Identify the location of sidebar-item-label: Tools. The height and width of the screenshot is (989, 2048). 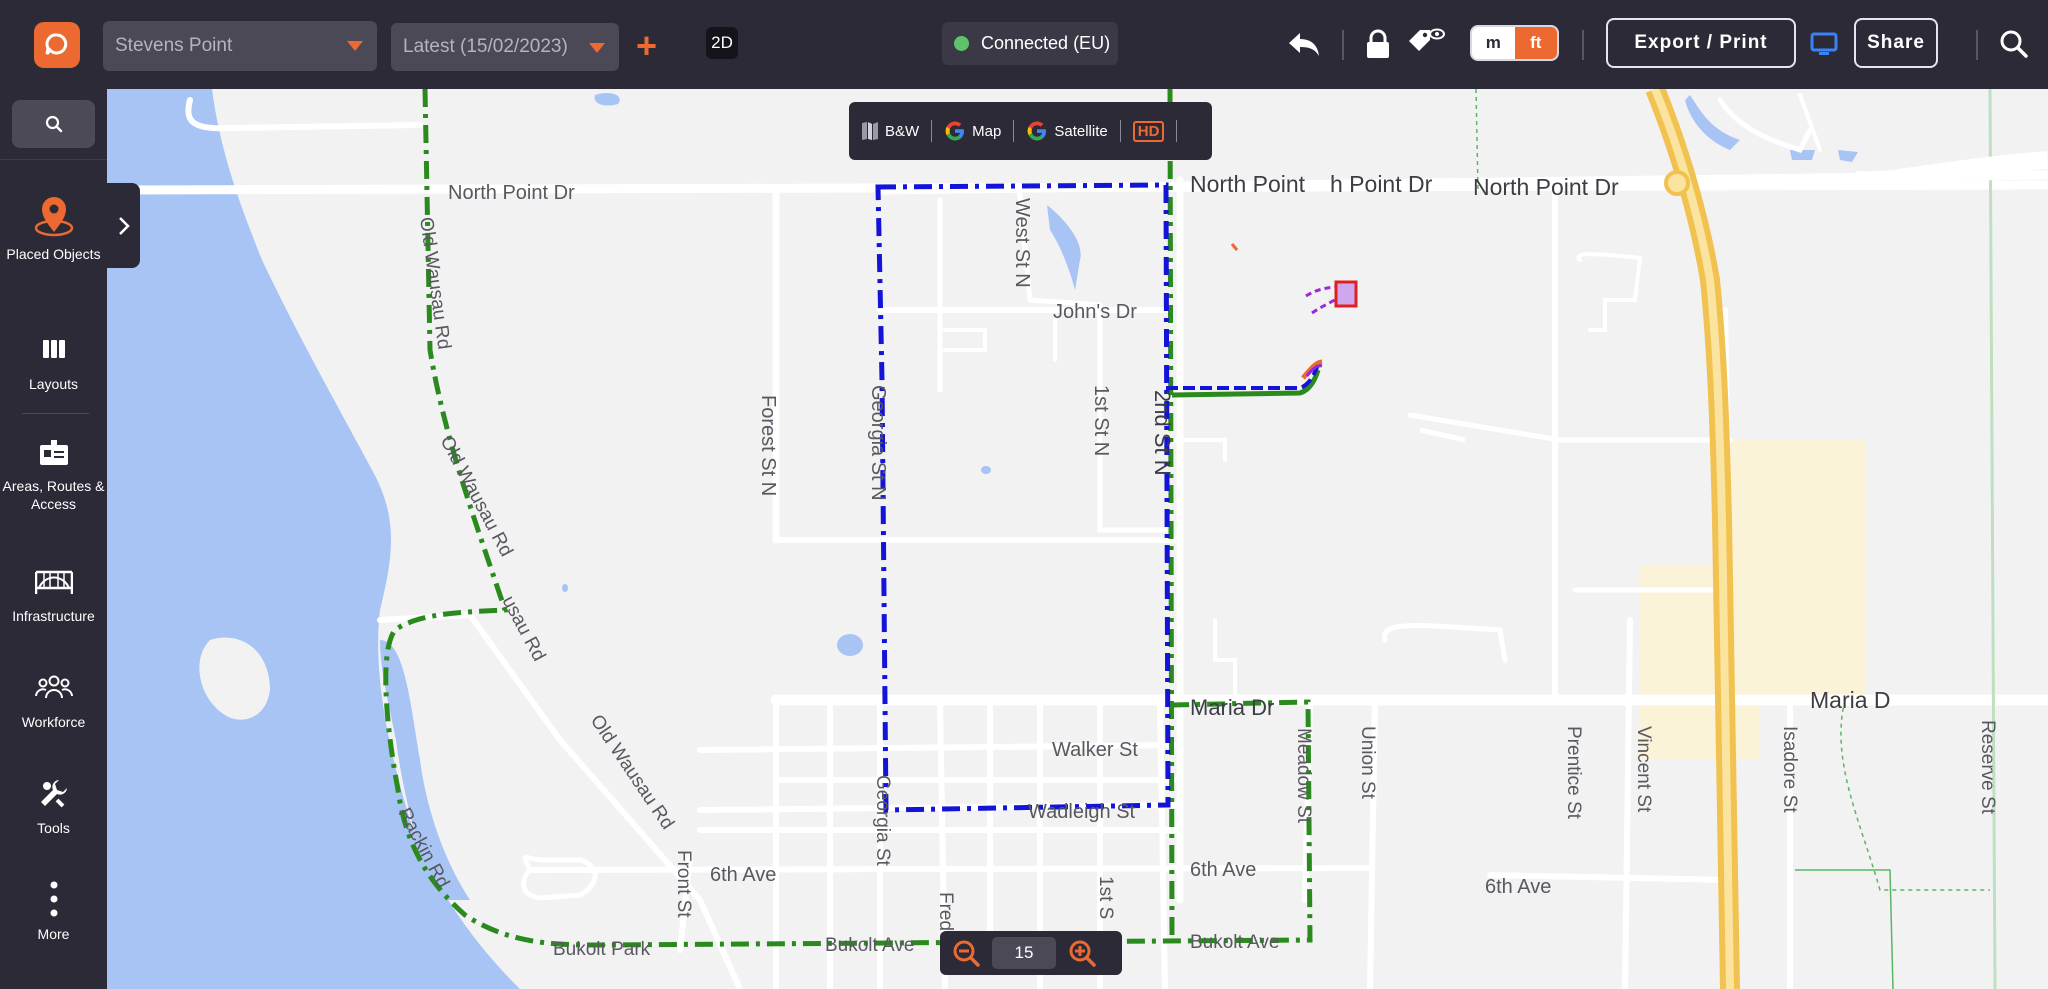
(53, 828).